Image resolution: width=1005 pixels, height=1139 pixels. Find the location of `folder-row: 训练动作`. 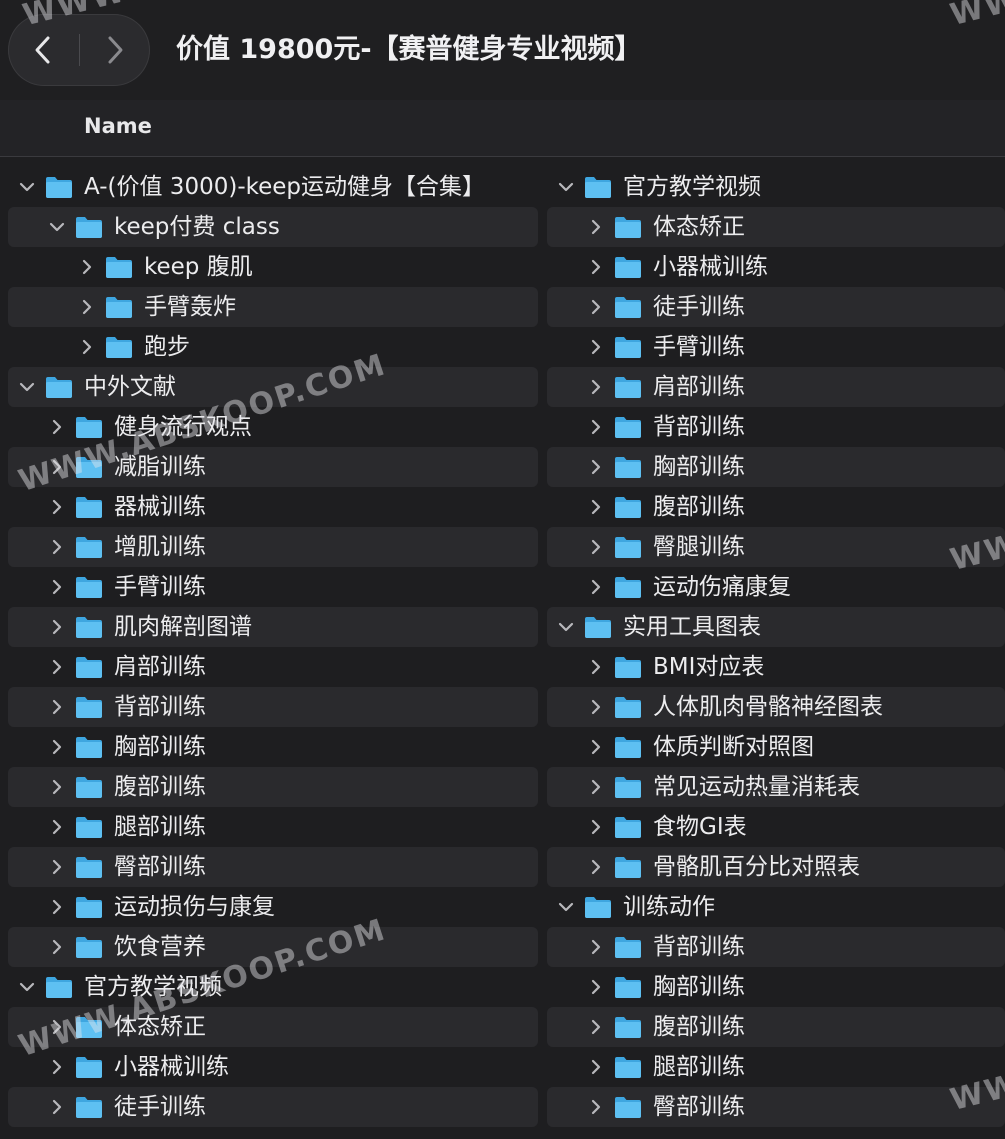

folder-row: 训练动作 is located at coordinates (776, 907).